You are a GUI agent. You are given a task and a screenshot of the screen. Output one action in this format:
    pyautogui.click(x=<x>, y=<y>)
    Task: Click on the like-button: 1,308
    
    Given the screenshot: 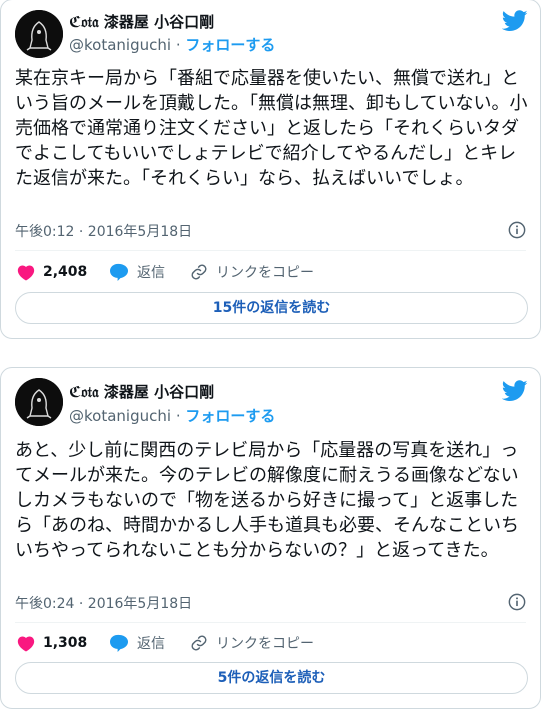 What is the action you would take?
    pyautogui.click(x=52, y=643)
    